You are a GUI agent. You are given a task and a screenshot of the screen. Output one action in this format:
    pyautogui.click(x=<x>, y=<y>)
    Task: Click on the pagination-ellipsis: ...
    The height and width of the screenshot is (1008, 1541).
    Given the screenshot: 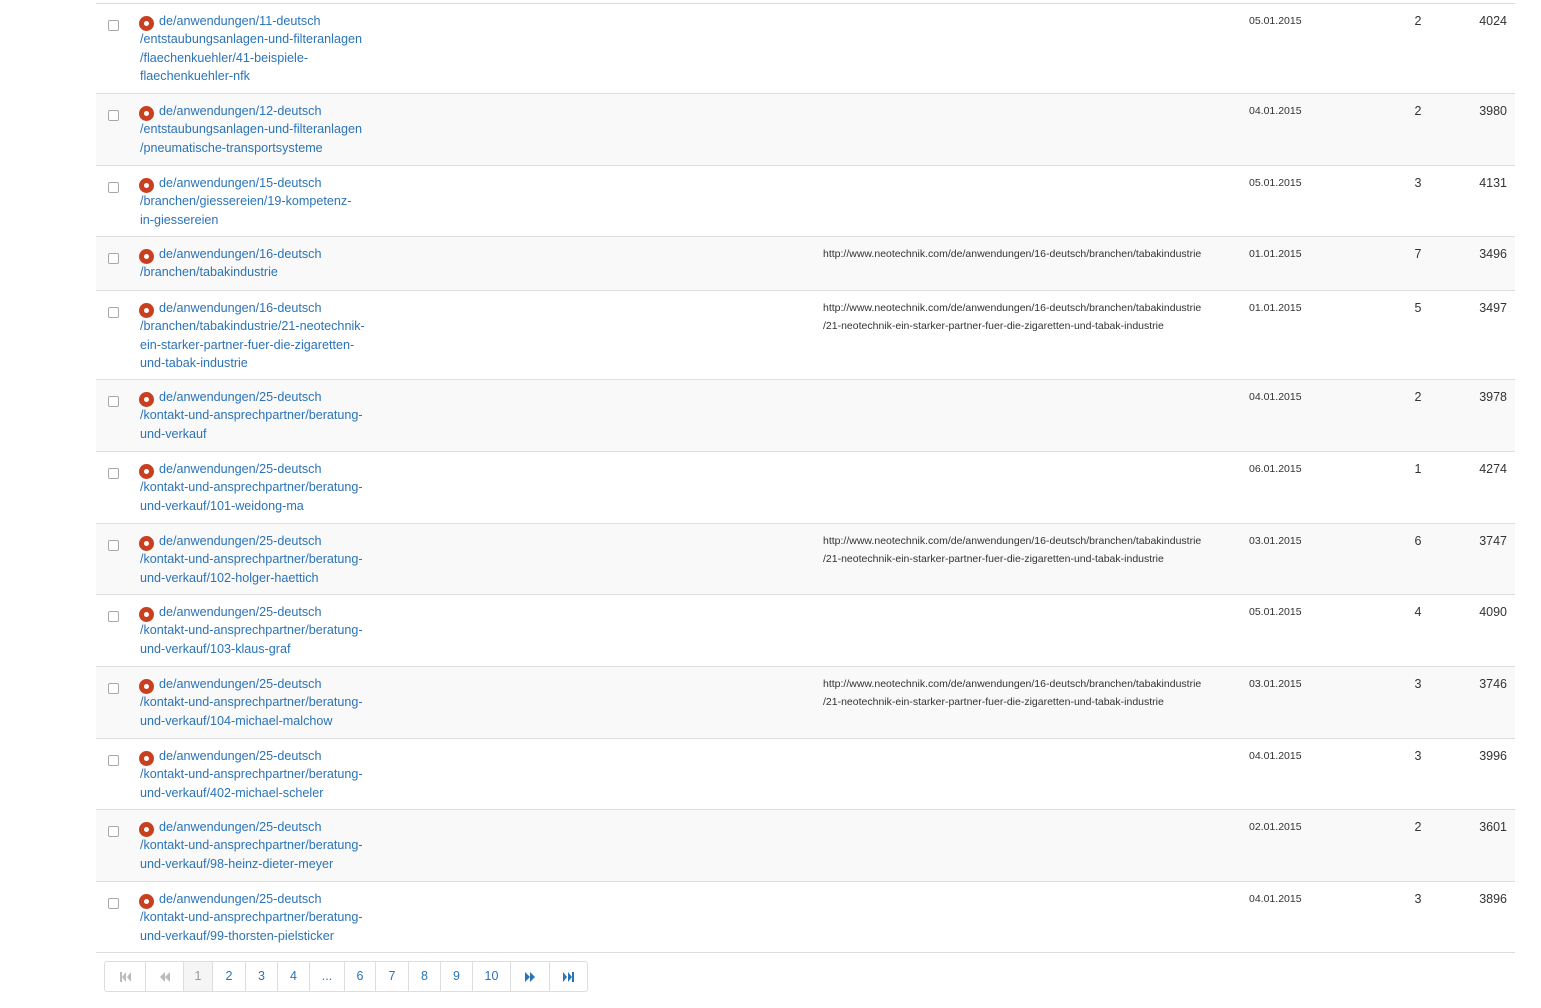 What is the action you would take?
    pyautogui.click(x=326, y=976)
    